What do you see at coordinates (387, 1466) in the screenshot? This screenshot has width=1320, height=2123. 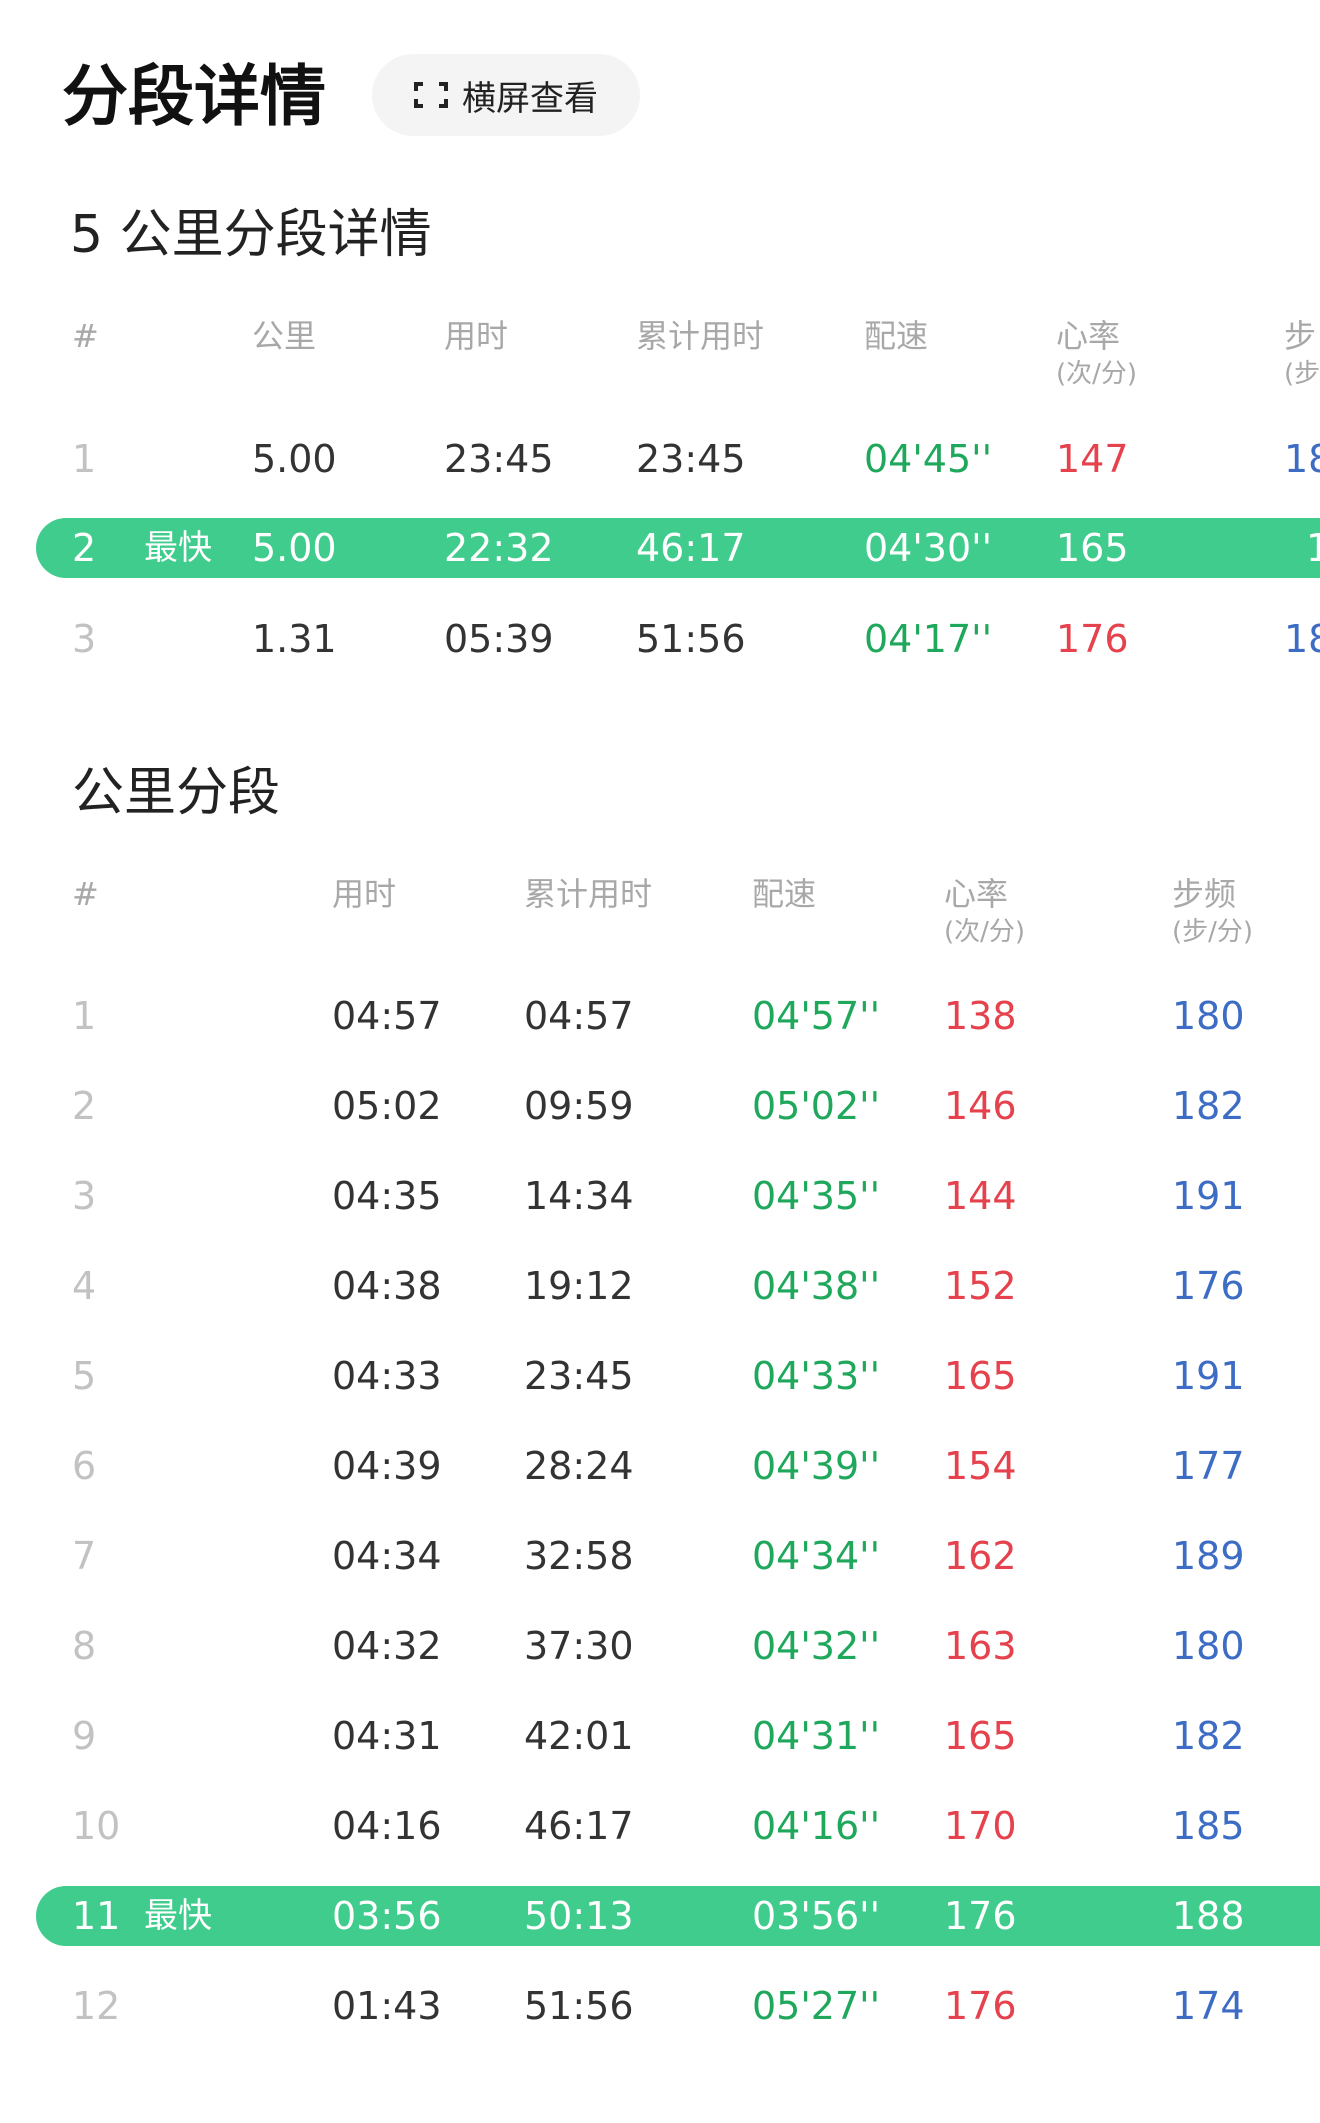 I see `row-time: 04:39` at bounding box center [387, 1466].